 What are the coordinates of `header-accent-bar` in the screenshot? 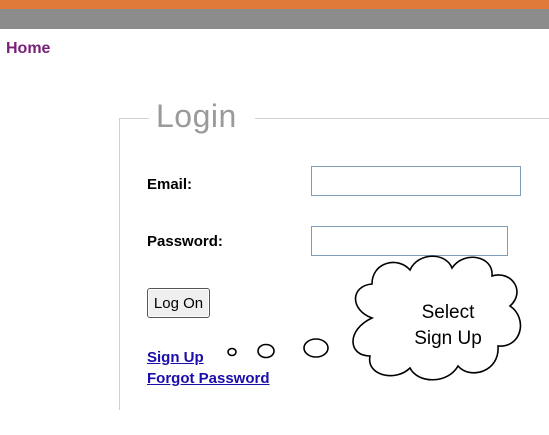 It's located at (274, 4).